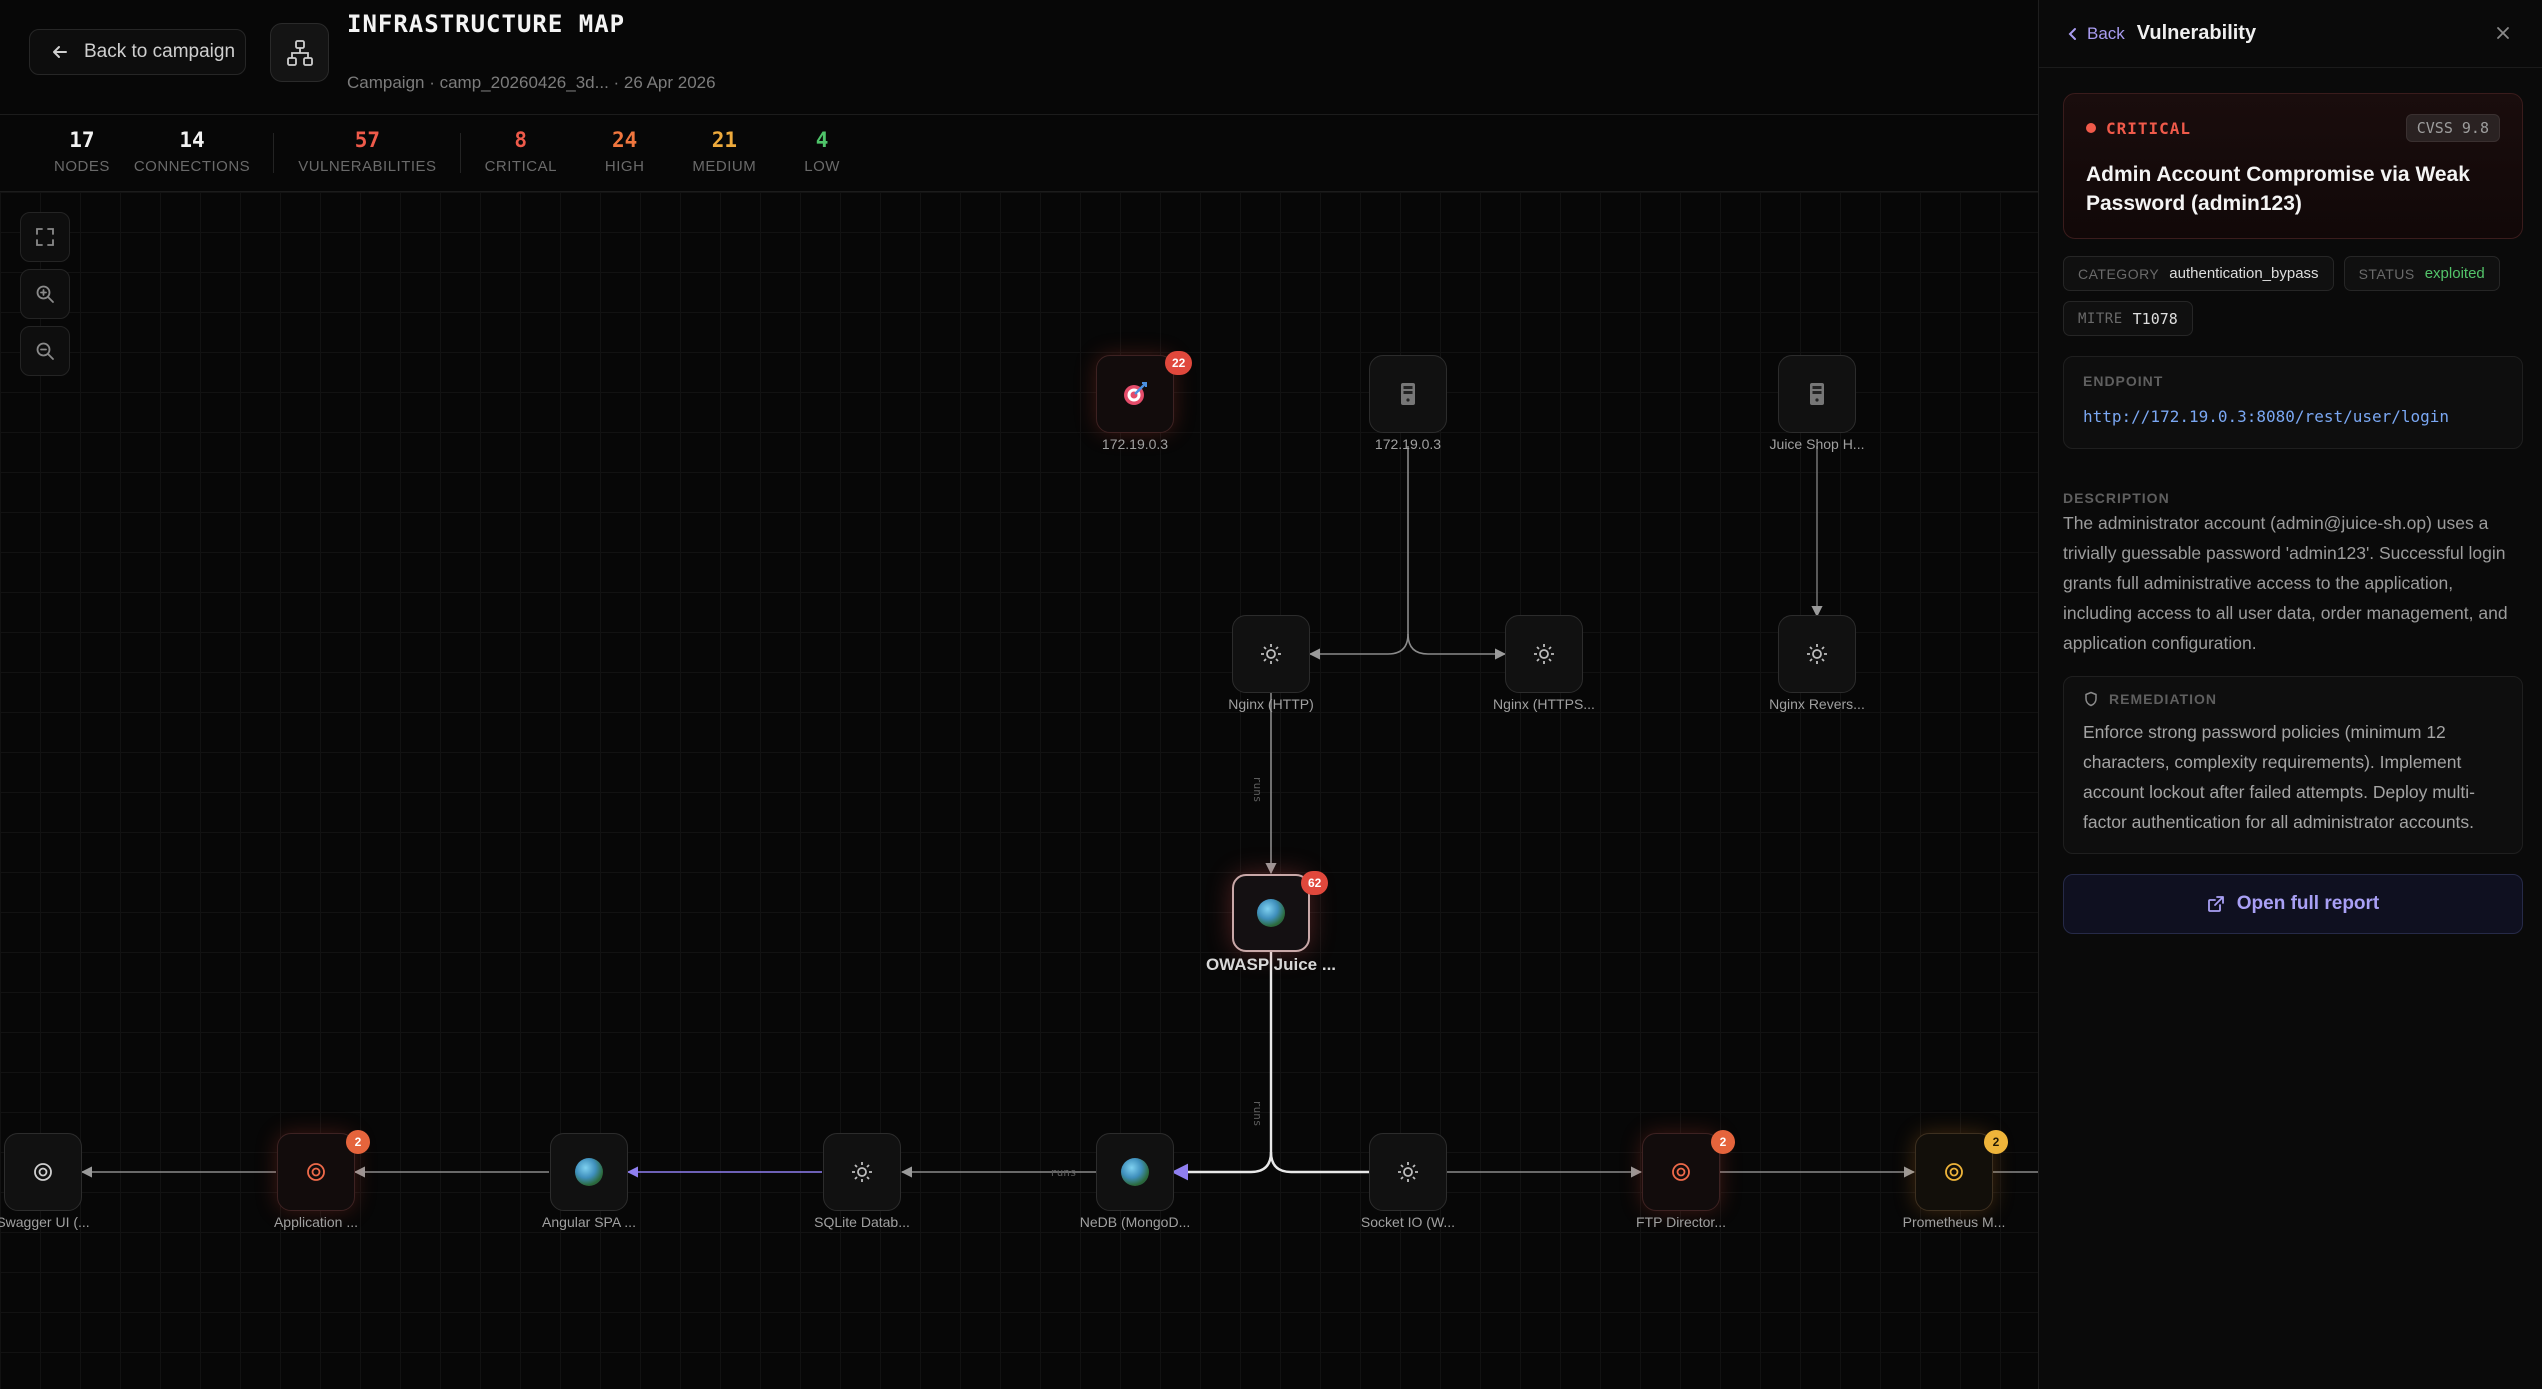 This screenshot has width=2542, height=1389. I want to click on chip-status-key: STATUS, so click(2386, 273).